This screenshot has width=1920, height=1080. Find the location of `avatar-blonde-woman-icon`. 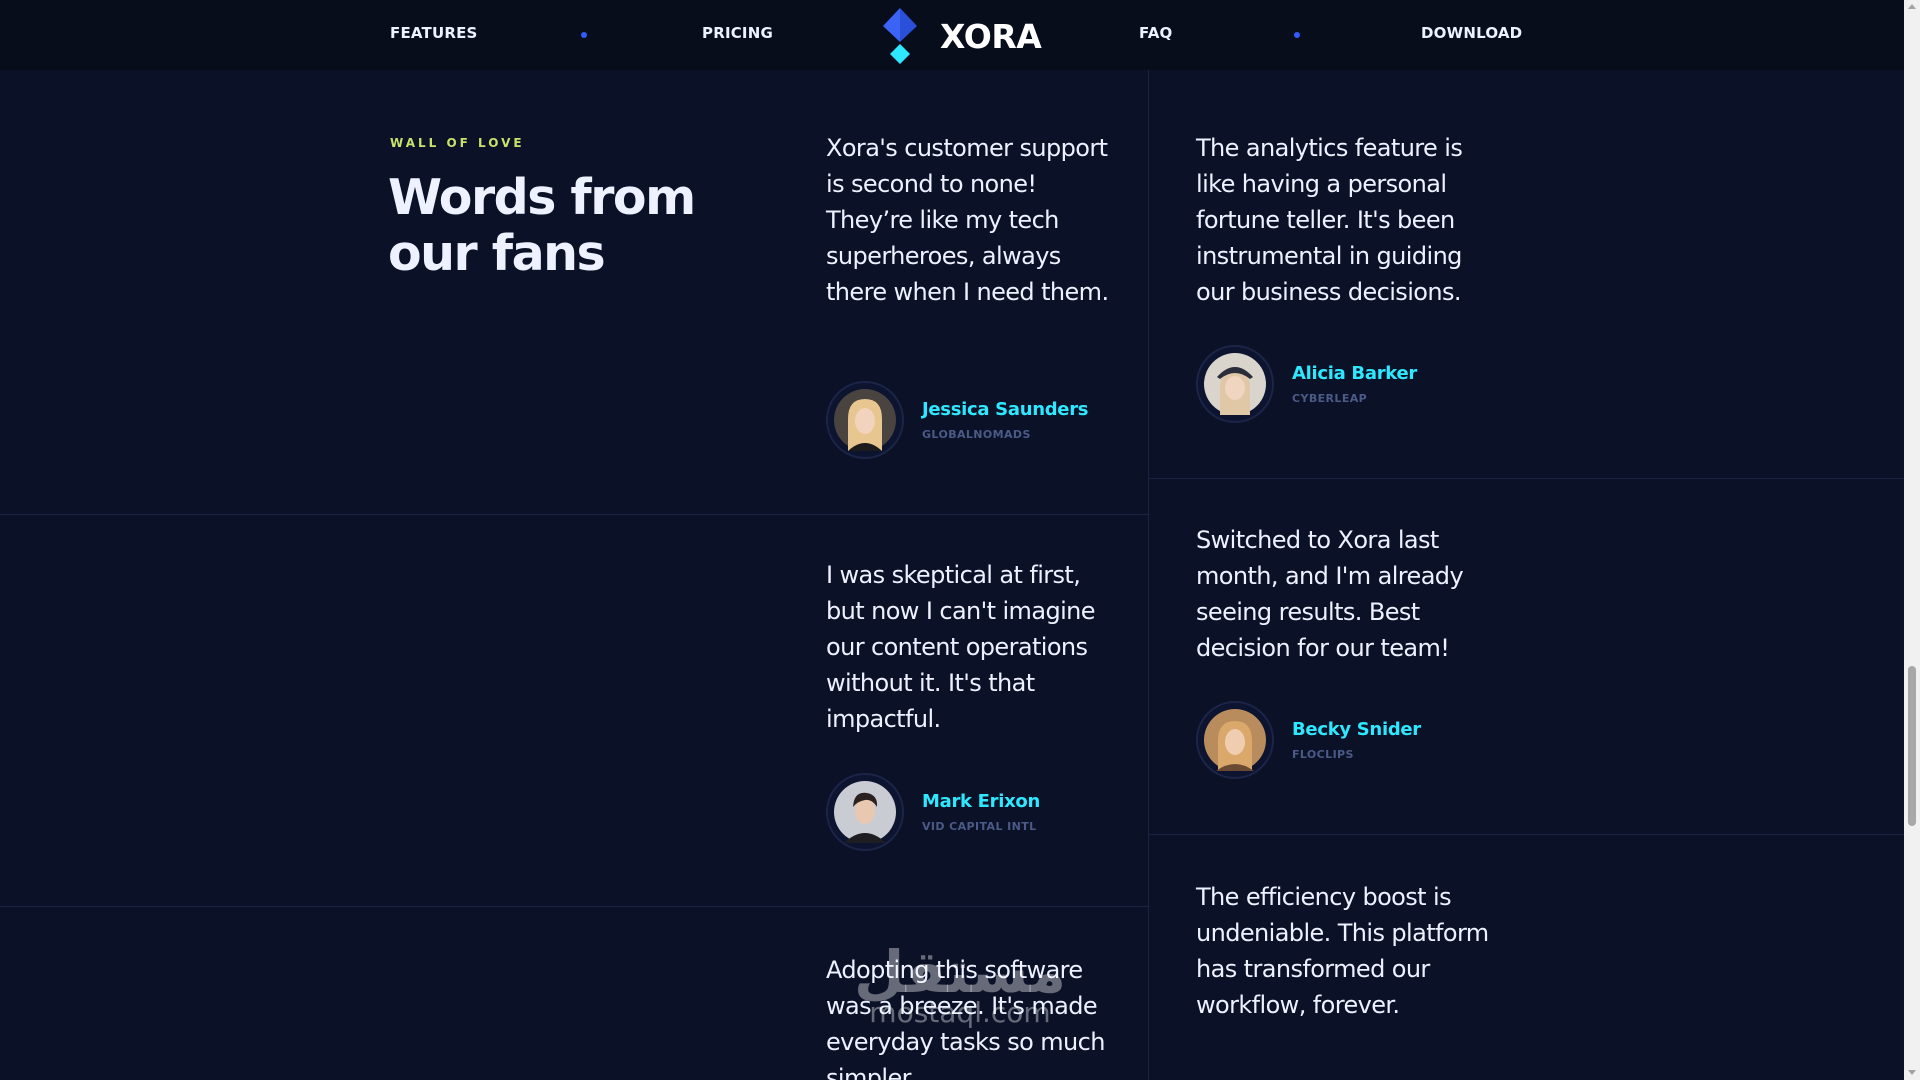

avatar-blonde-woman-icon is located at coordinates (865, 420).